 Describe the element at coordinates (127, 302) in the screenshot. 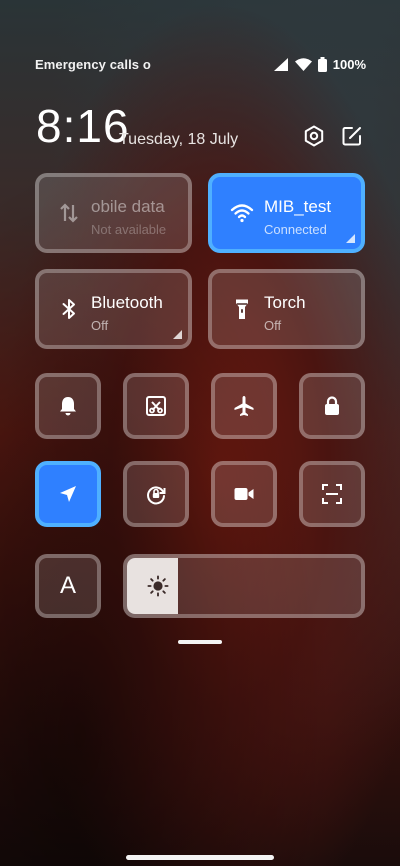

I see `bluetooth-label: Bluetooth` at that location.